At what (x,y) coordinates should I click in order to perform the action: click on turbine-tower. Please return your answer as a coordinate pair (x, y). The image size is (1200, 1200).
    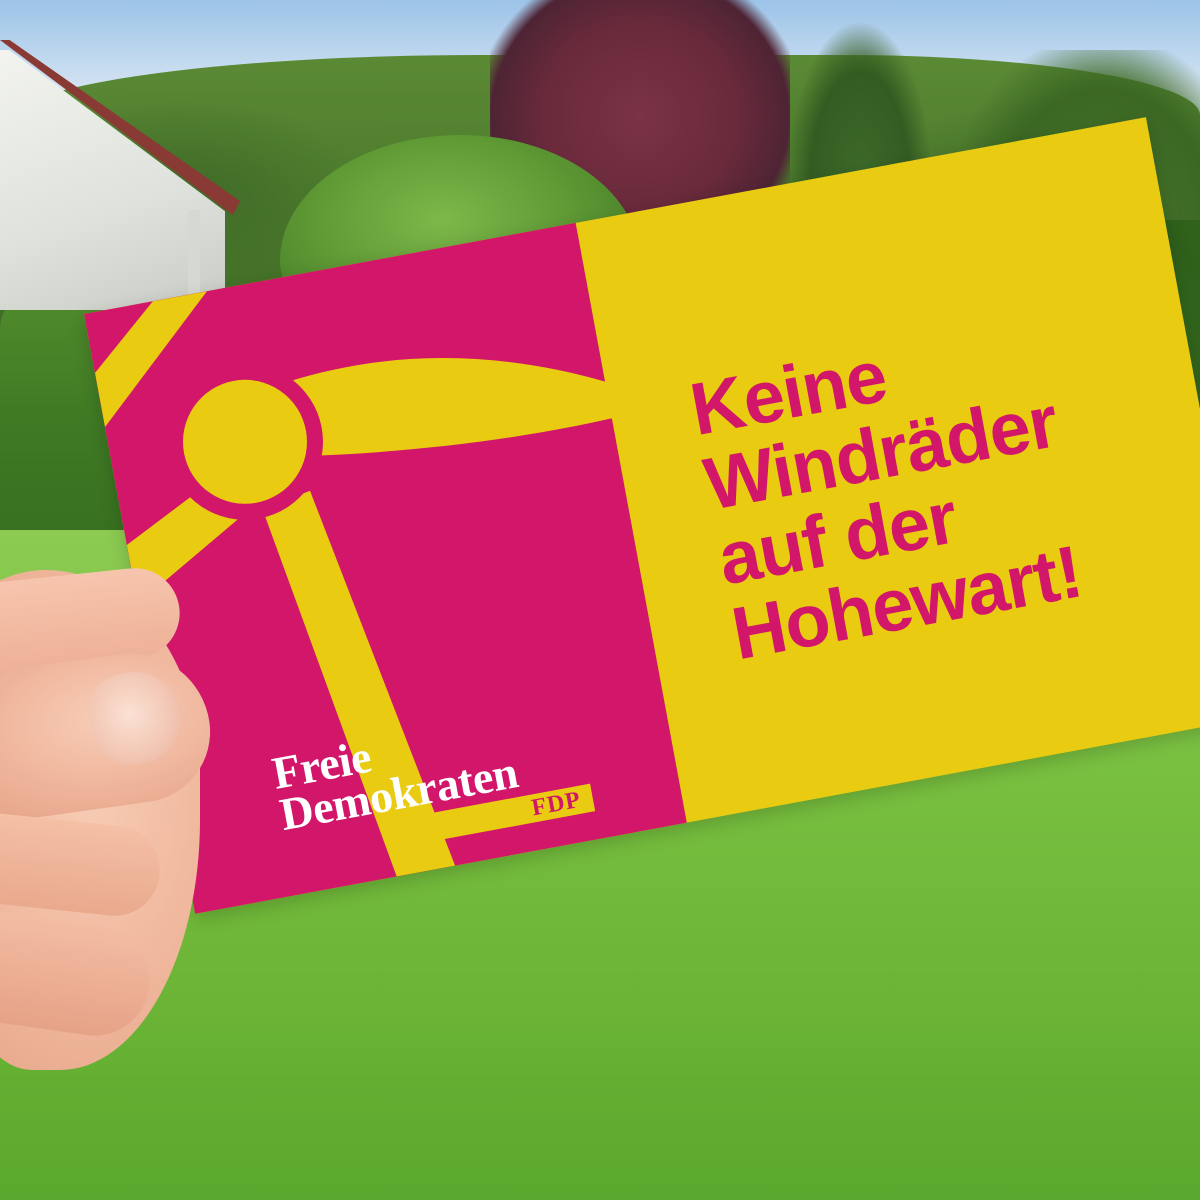
    Looking at the image, I should click on (364, 698).